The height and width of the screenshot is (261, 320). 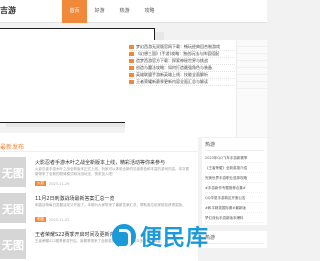 I want to click on sidebar-link: 《王者荣耀》全新英雄介绍, so click(x=234, y=168).